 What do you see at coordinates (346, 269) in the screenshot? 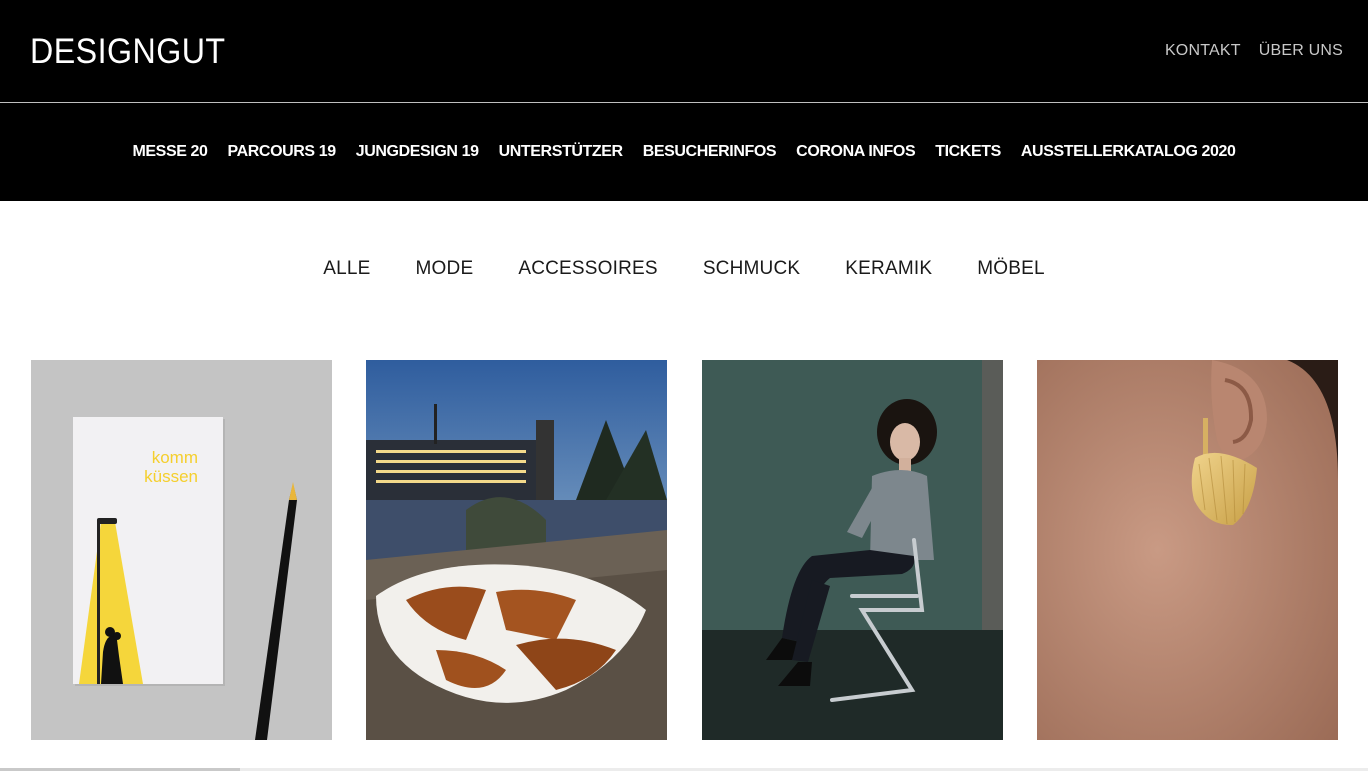
I see `filter-alle: ALLE` at bounding box center [346, 269].